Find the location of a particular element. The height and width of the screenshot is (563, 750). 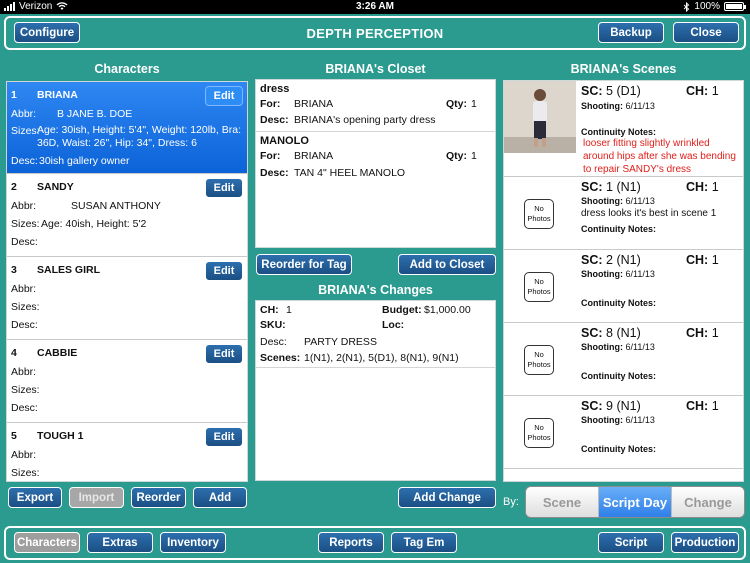

desc-value: 30ish gallery owner is located at coordinates (84, 161).